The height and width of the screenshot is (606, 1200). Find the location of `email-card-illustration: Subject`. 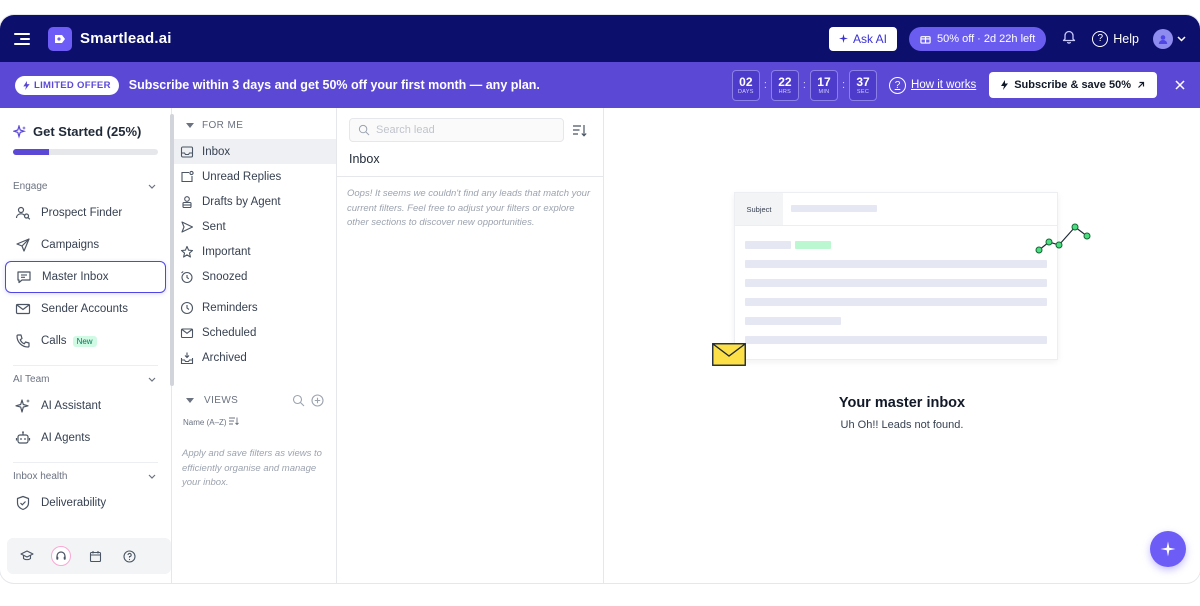

email-card-illustration: Subject is located at coordinates (896, 276).